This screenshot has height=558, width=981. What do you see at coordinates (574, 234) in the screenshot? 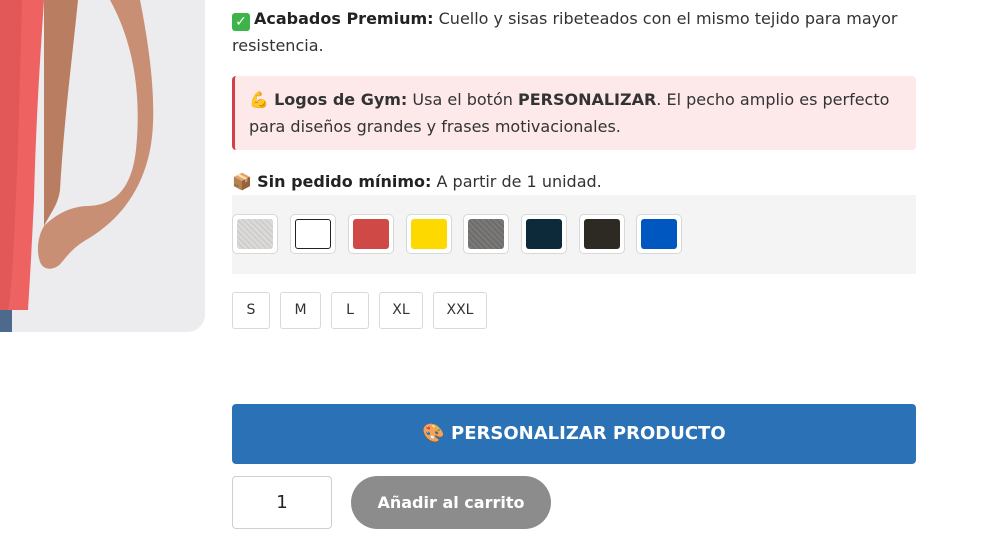
I see `color-selector` at bounding box center [574, 234].